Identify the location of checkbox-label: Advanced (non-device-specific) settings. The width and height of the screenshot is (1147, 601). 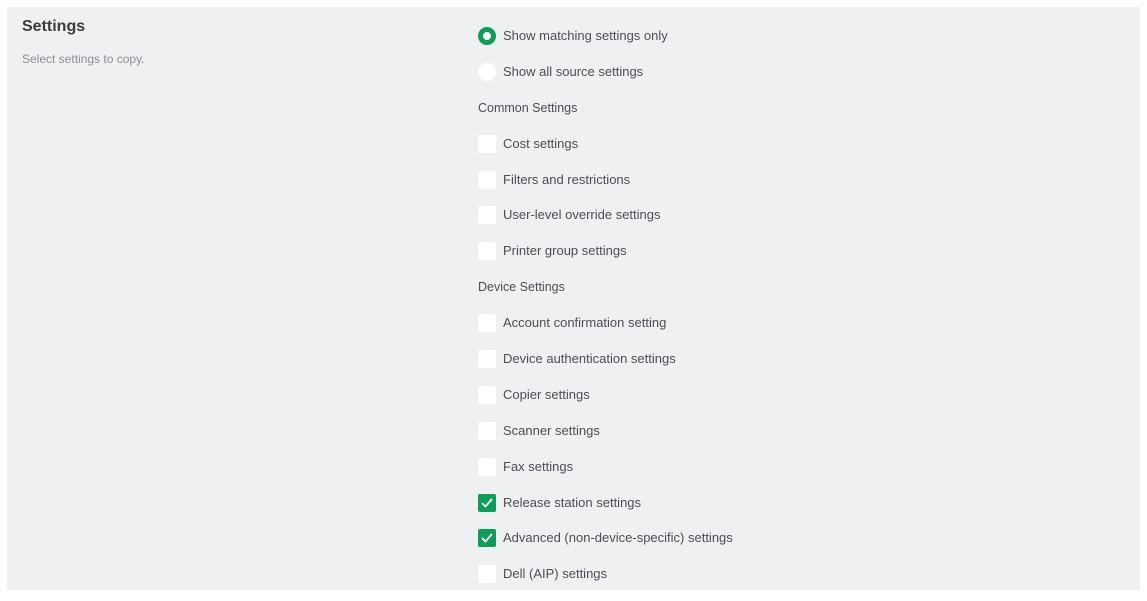
(618, 538).